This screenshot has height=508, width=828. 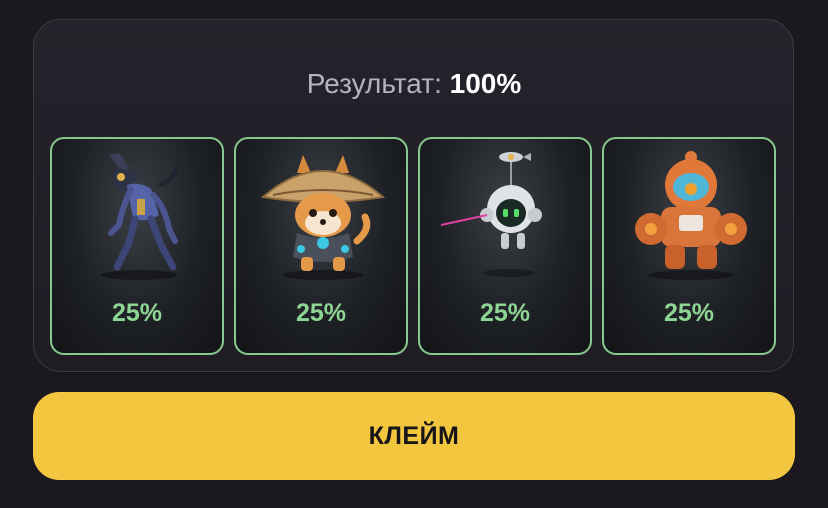 I want to click on reward-card-4: 25%, so click(x=689, y=246).